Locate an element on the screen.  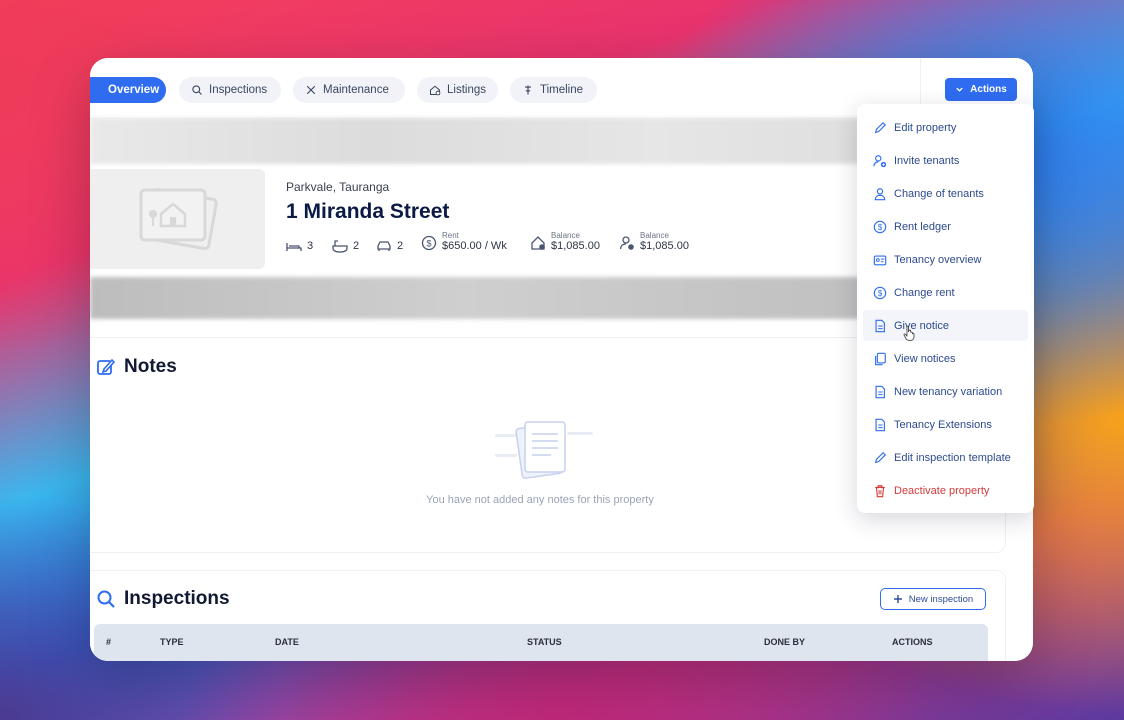
tab-label: Listings is located at coordinates (466, 90).